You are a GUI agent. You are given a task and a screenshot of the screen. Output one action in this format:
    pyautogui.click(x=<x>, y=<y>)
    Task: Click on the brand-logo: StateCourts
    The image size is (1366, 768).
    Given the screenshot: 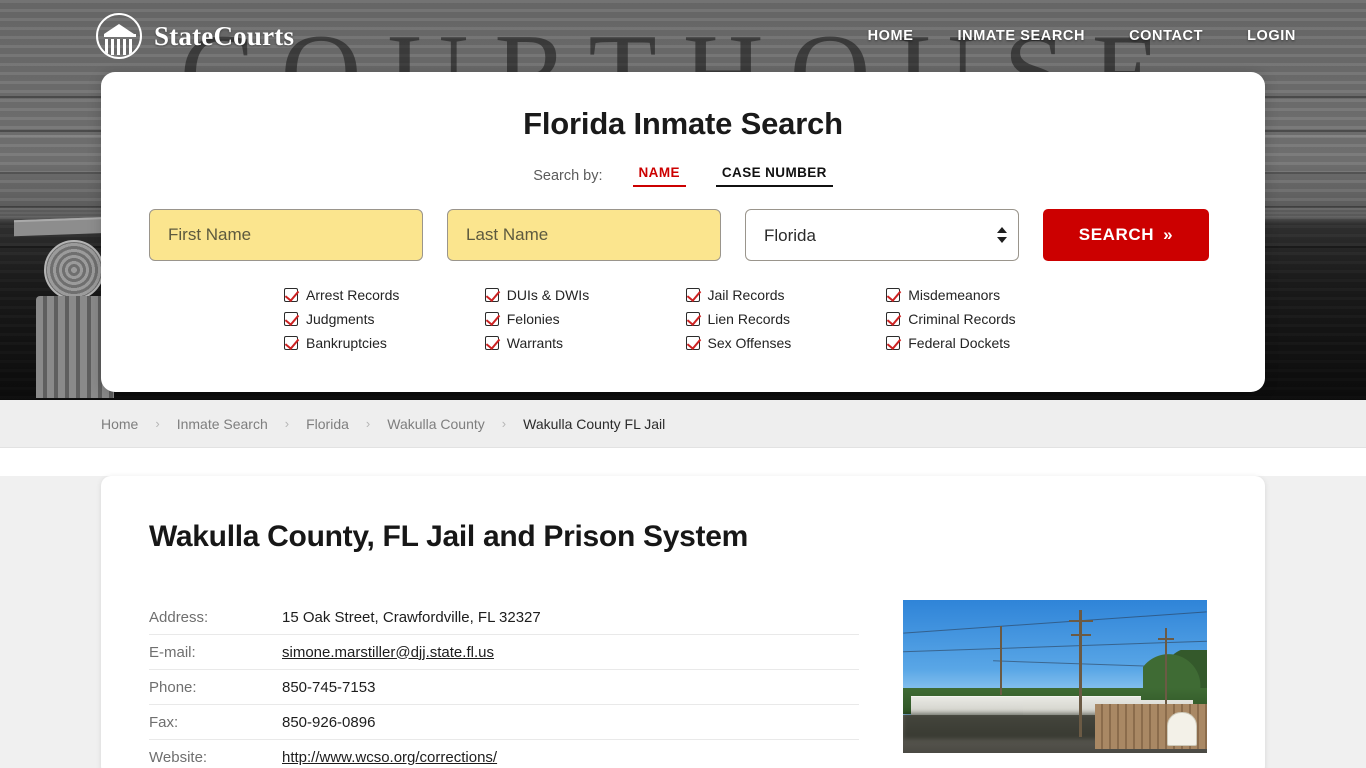 What is the action you would take?
    pyautogui.click(x=195, y=36)
    